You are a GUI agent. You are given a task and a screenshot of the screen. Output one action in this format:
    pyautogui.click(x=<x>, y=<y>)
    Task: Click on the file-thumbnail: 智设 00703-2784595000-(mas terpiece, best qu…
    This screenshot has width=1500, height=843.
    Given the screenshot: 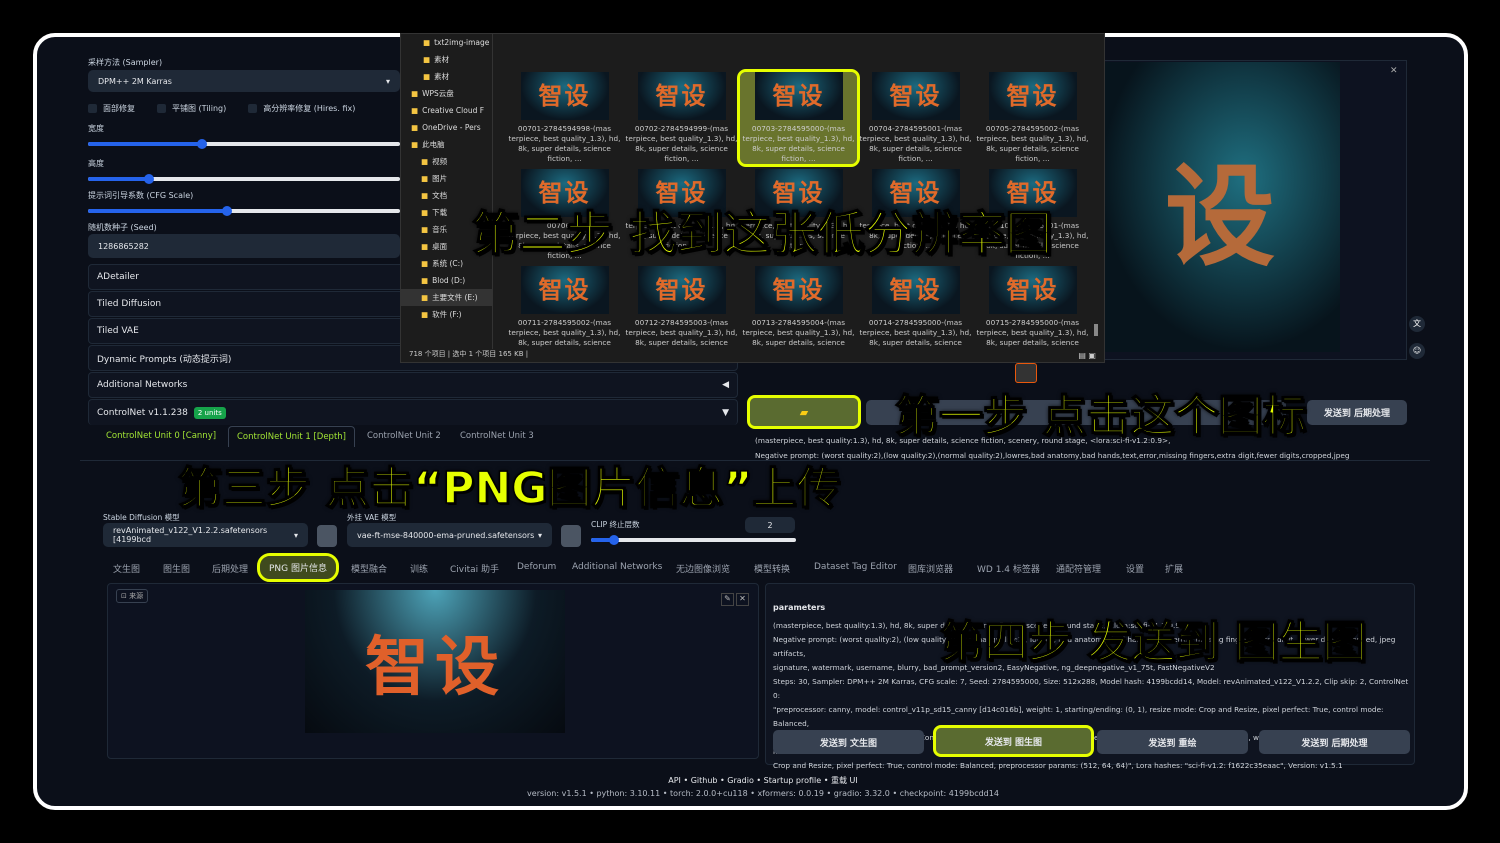 What is the action you would take?
    pyautogui.click(x=798, y=118)
    